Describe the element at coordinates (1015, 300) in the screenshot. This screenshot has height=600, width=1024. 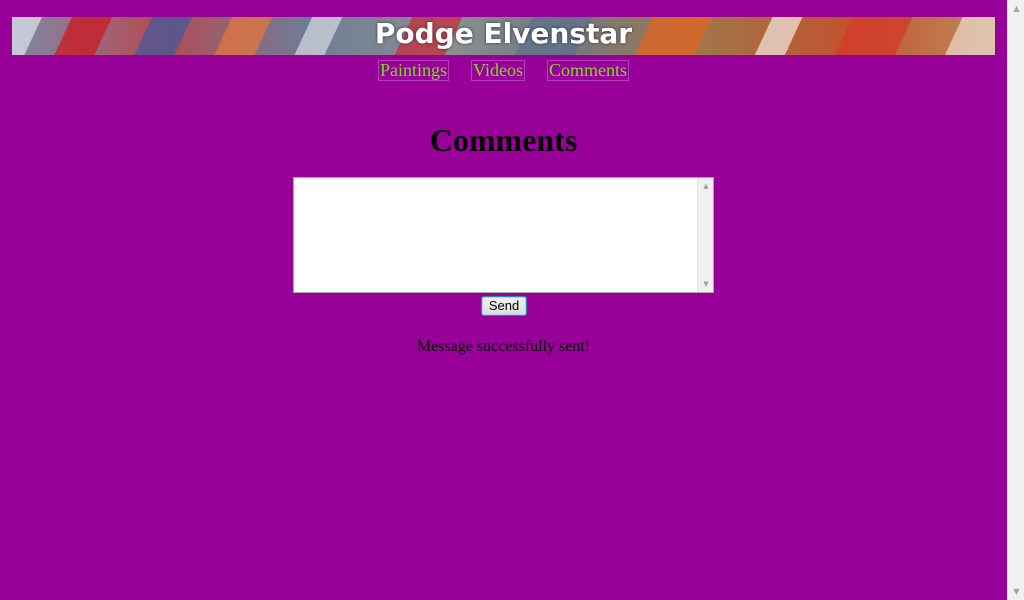
I see `page-scrollbar: ▲ ▼` at that location.